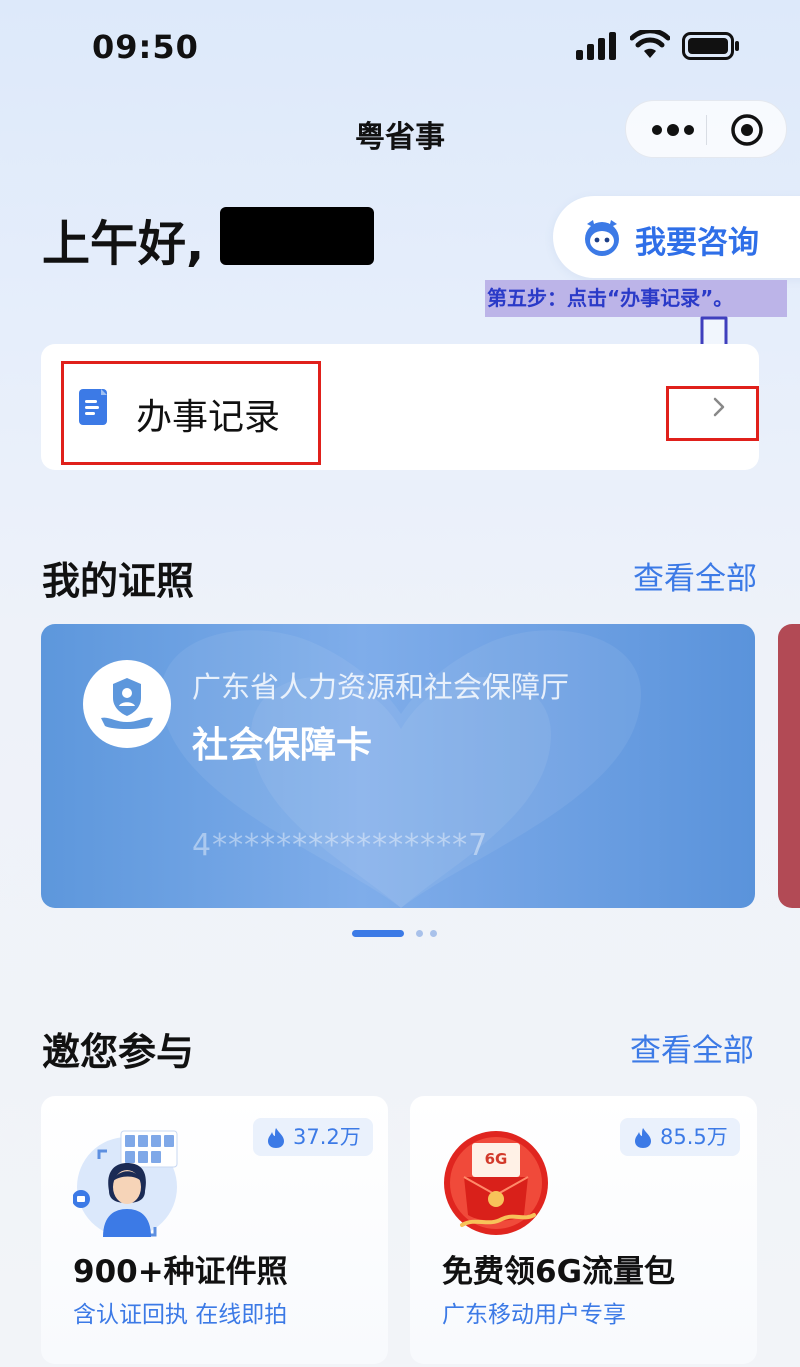 Image resolution: width=800 pixels, height=1367 pixels. I want to click on activity-subtitle: 含认证回执 在线即拍, so click(180, 1315).